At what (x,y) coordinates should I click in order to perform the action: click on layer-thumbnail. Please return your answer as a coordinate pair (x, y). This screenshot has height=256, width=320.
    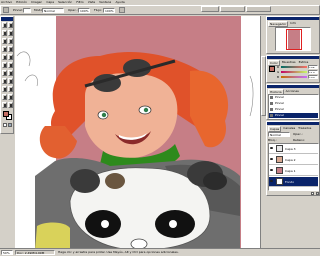
    Looking at the image, I should click on (279, 159).